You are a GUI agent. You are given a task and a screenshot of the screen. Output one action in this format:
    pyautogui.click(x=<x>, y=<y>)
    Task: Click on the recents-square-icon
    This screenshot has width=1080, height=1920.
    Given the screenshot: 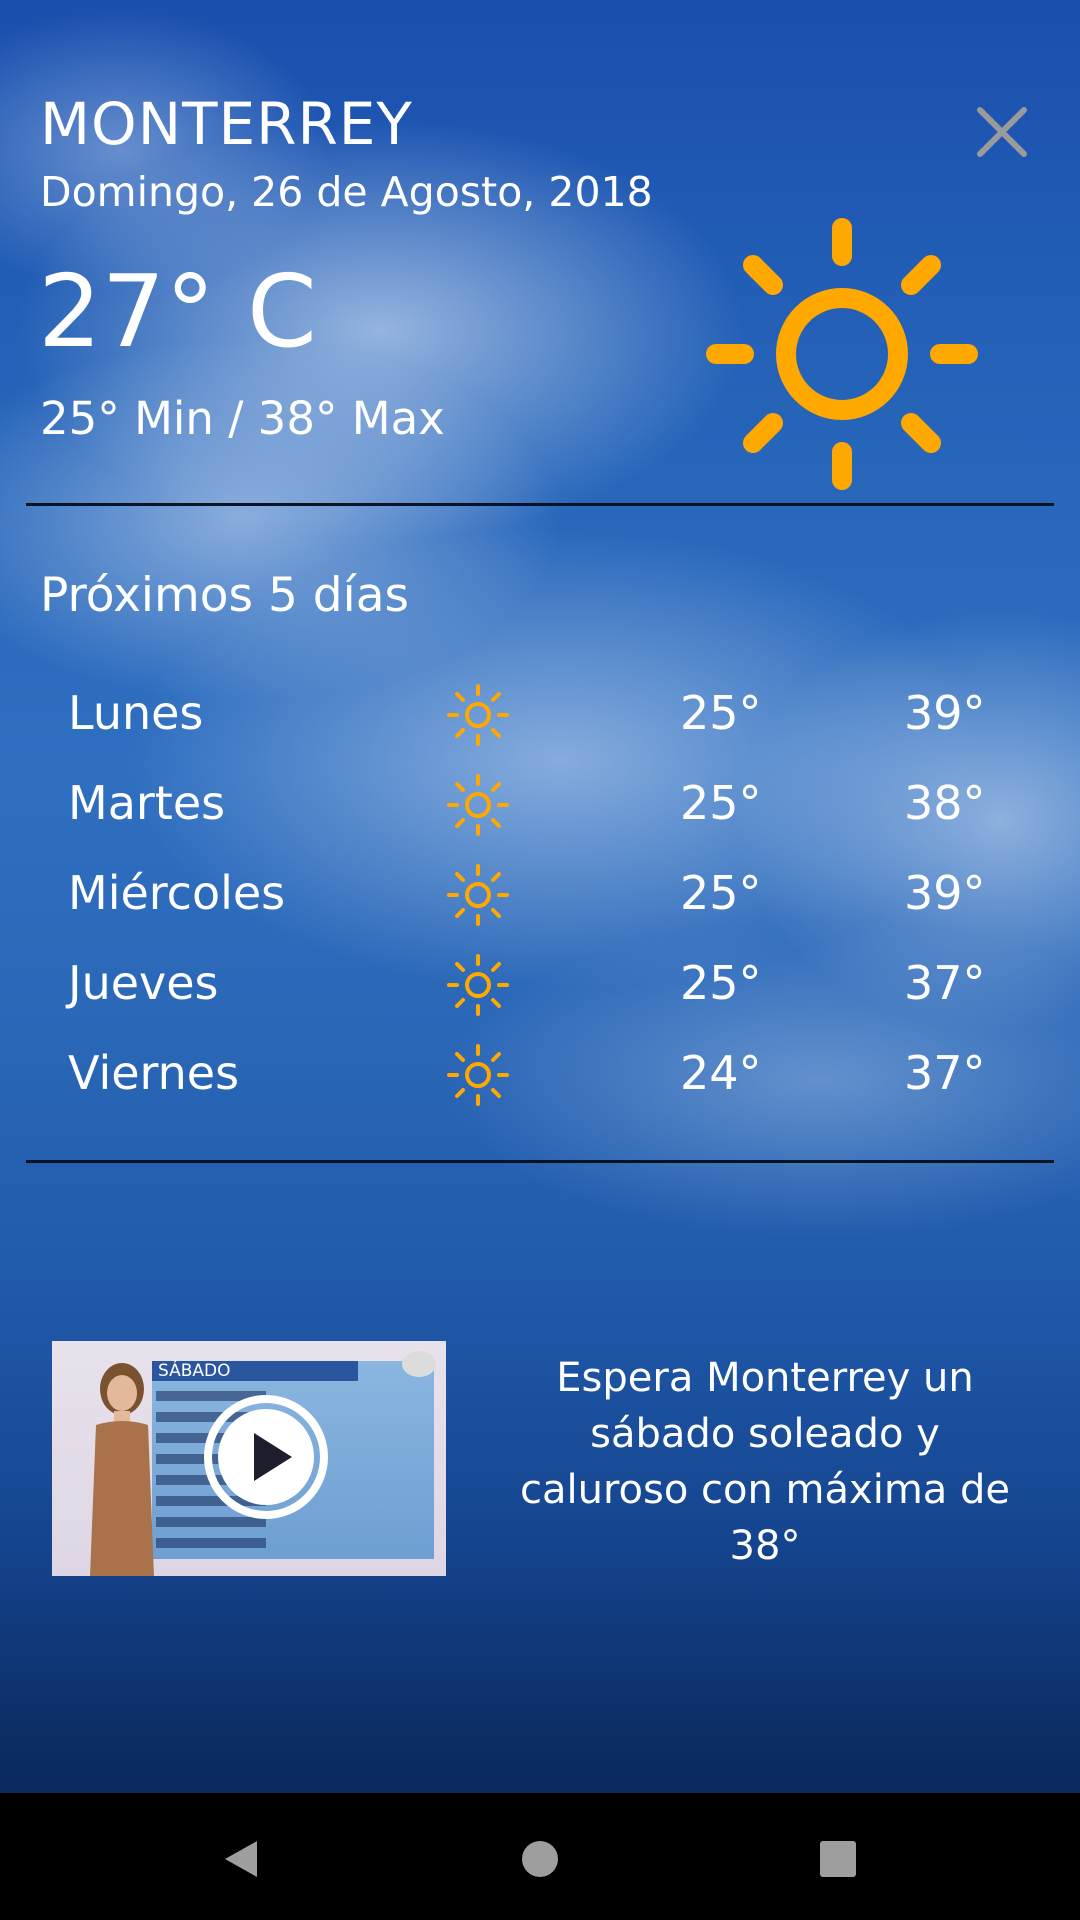 What is the action you would take?
    pyautogui.click(x=838, y=1859)
    